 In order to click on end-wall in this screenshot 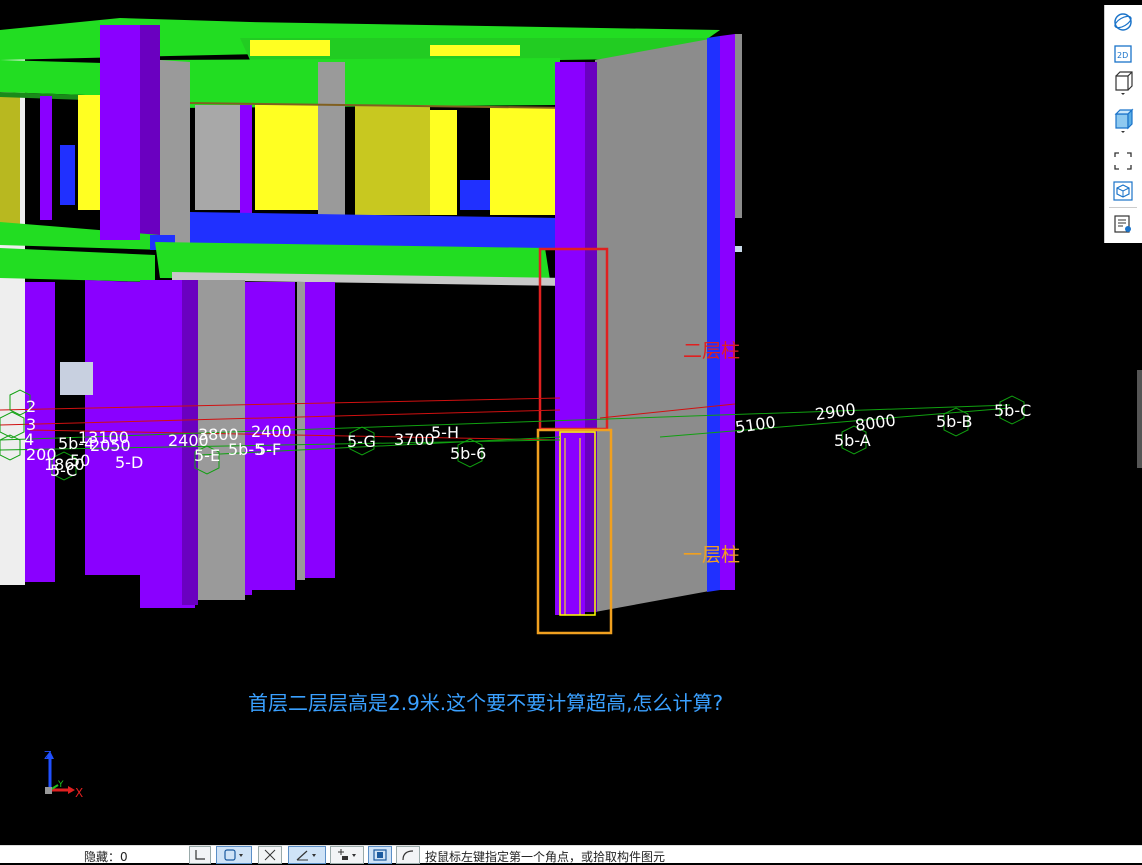, I will do `click(655, 325)`.